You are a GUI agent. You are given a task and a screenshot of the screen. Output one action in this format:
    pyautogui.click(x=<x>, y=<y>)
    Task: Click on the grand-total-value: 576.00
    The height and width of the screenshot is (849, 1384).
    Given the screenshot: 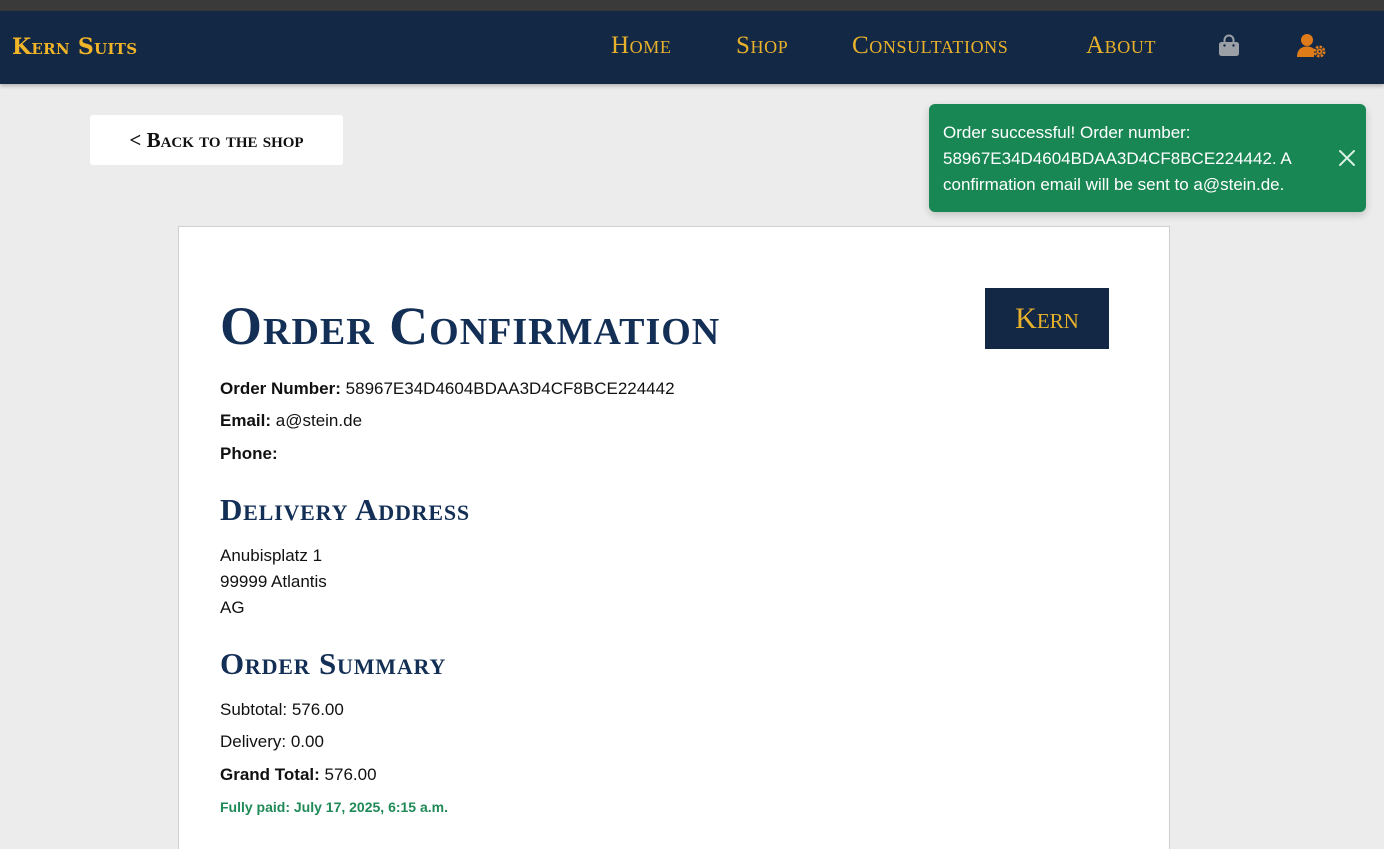 What is the action you would take?
    pyautogui.click(x=350, y=774)
    